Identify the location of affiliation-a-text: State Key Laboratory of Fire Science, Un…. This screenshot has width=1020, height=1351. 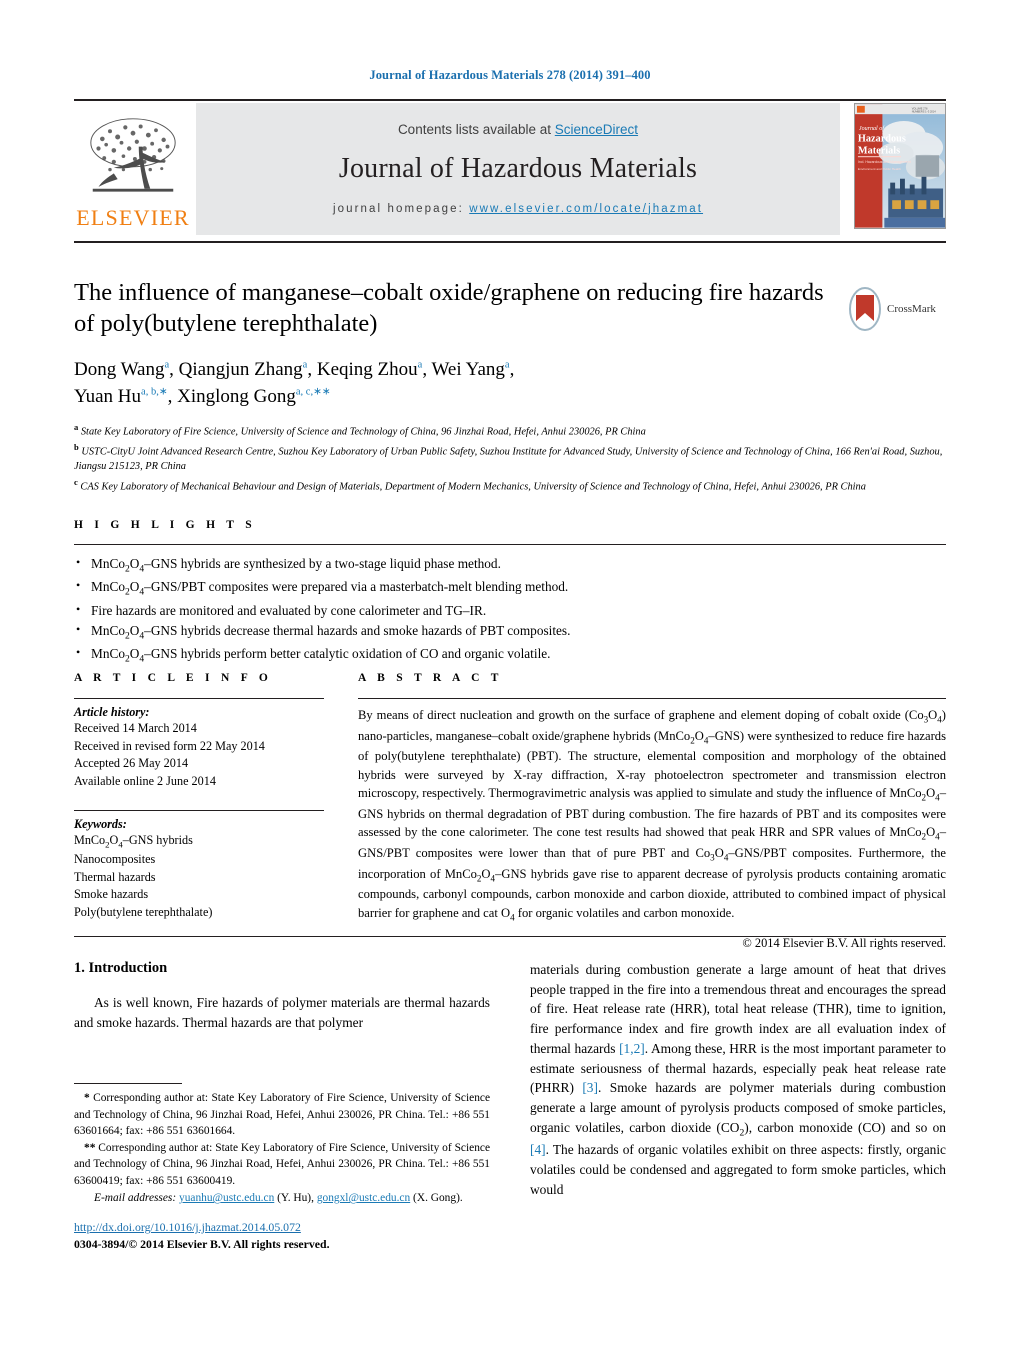
(363, 432).